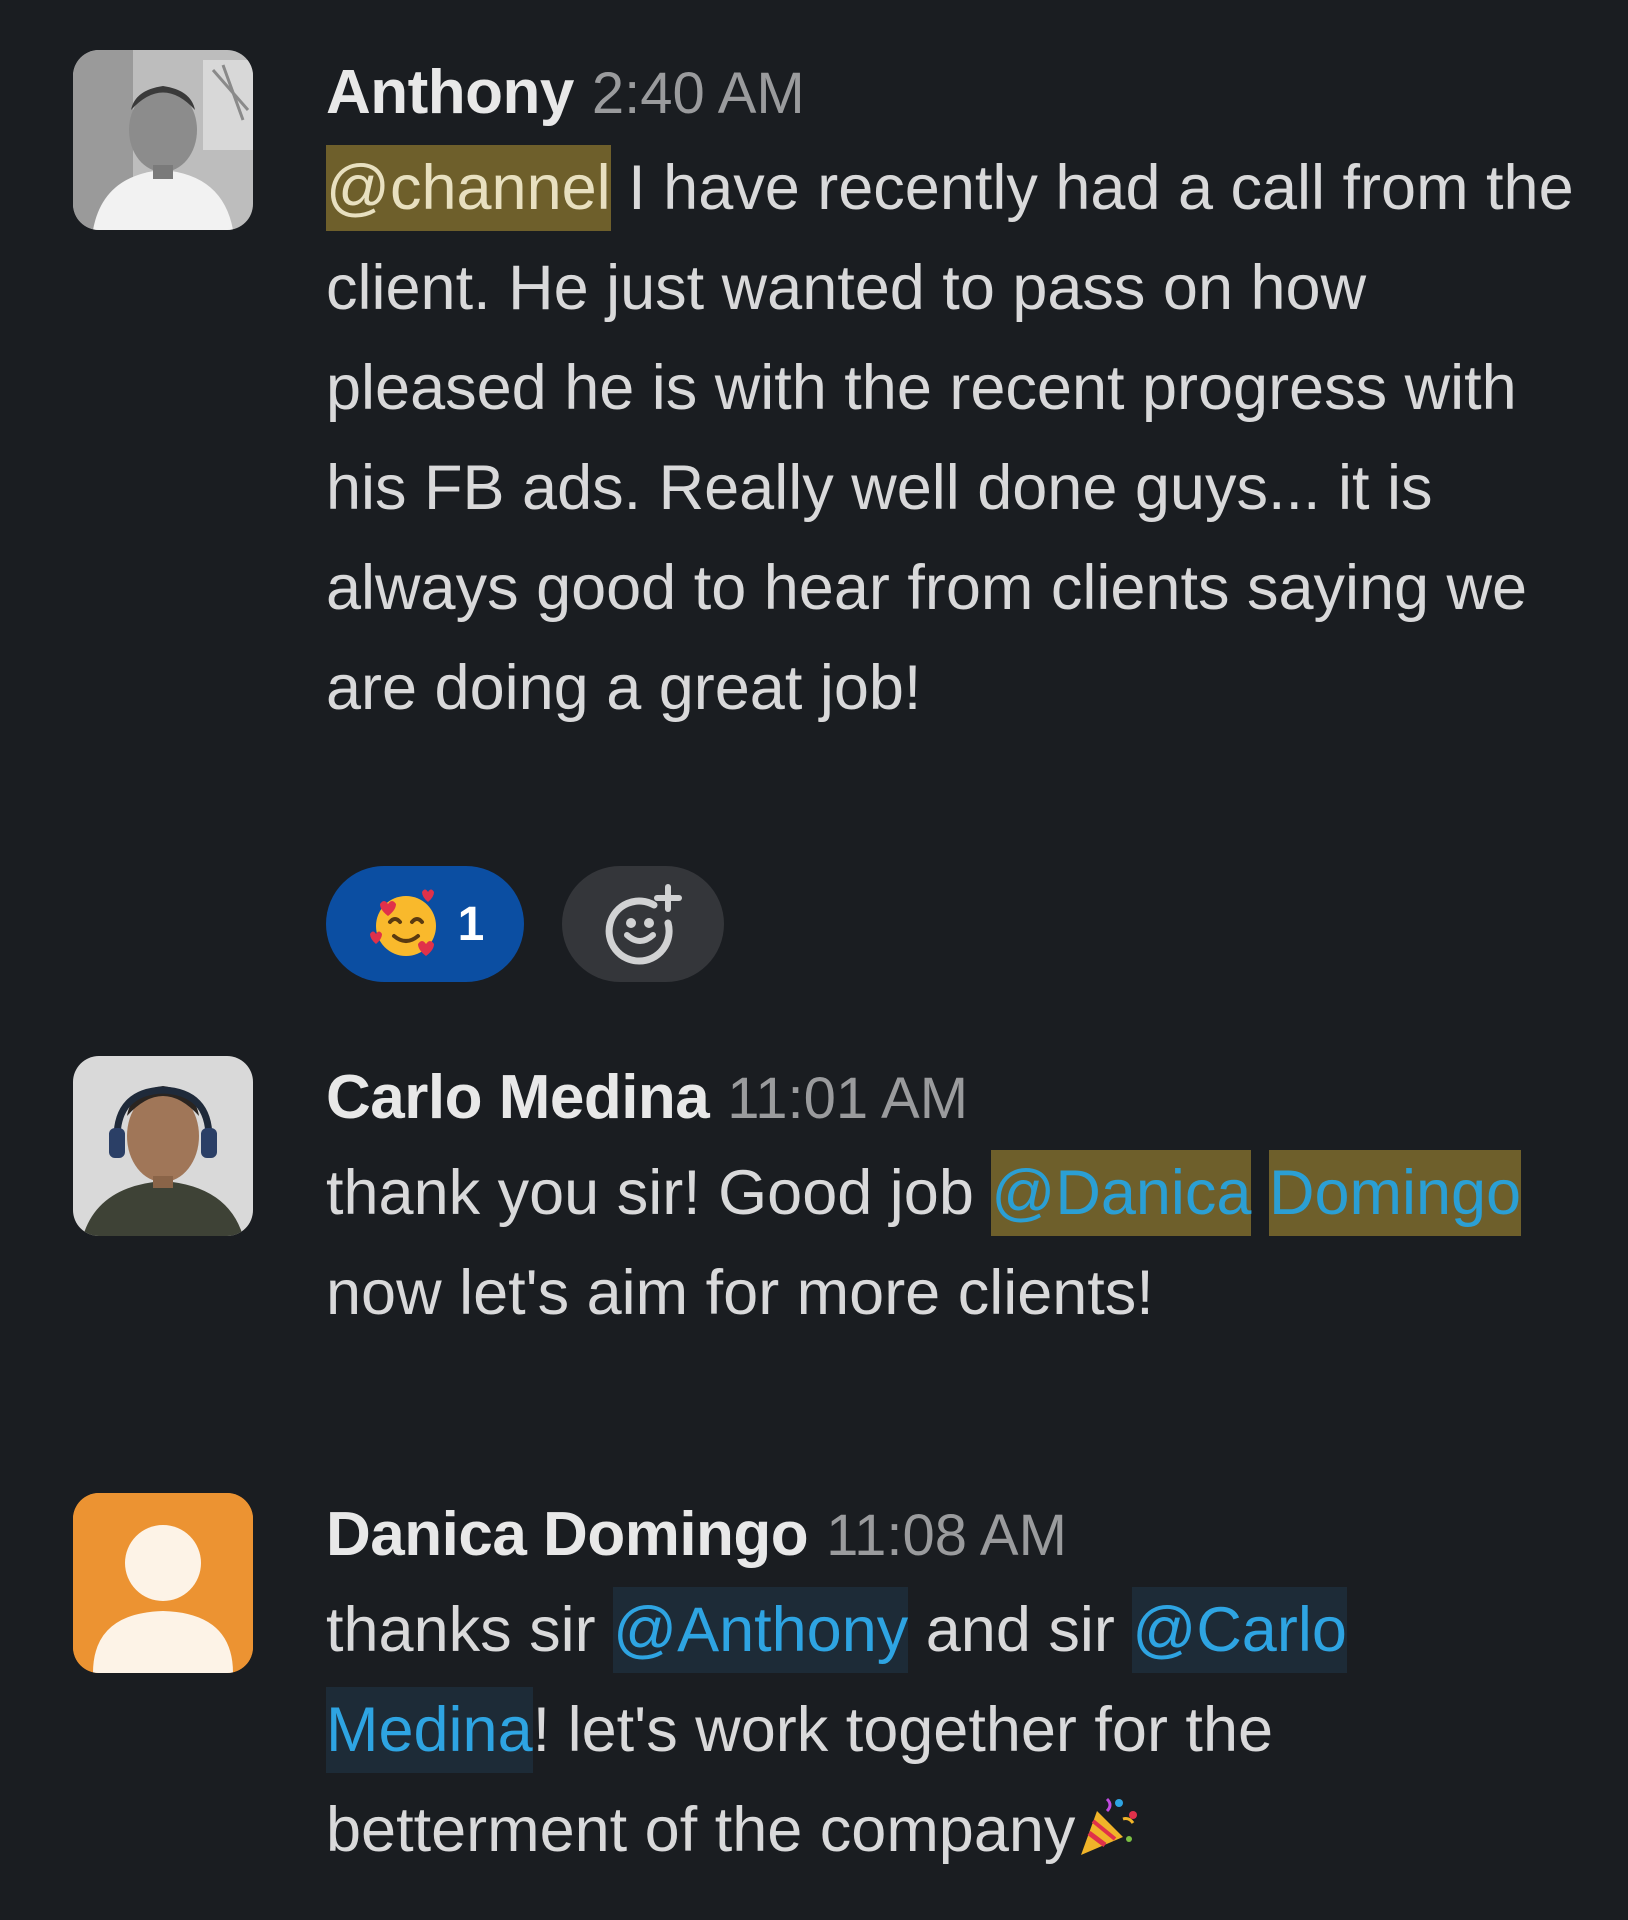 This screenshot has height=1920, width=1628. I want to click on add-reaction-icon, so click(643, 924).